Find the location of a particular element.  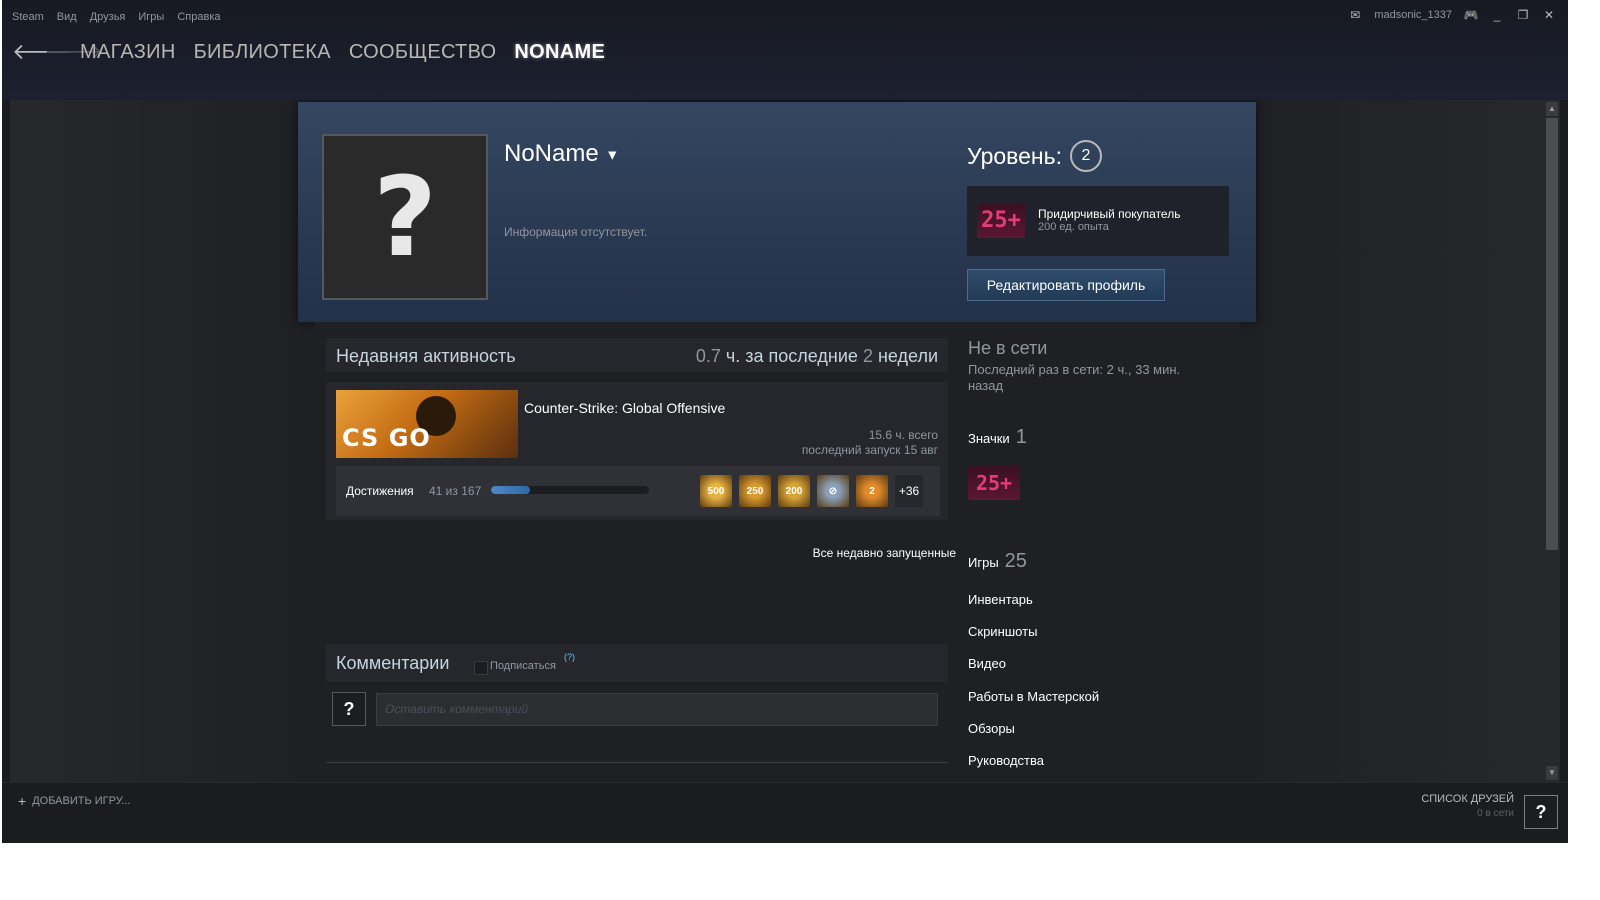

menu-friends: Друзья is located at coordinates (108, 17).